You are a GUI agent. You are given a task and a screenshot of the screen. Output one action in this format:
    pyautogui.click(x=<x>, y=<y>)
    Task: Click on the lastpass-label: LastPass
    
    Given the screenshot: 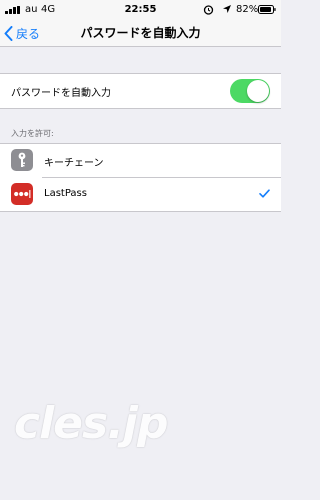 What is the action you would take?
    pyautogui.click(x=65, y=193)
    